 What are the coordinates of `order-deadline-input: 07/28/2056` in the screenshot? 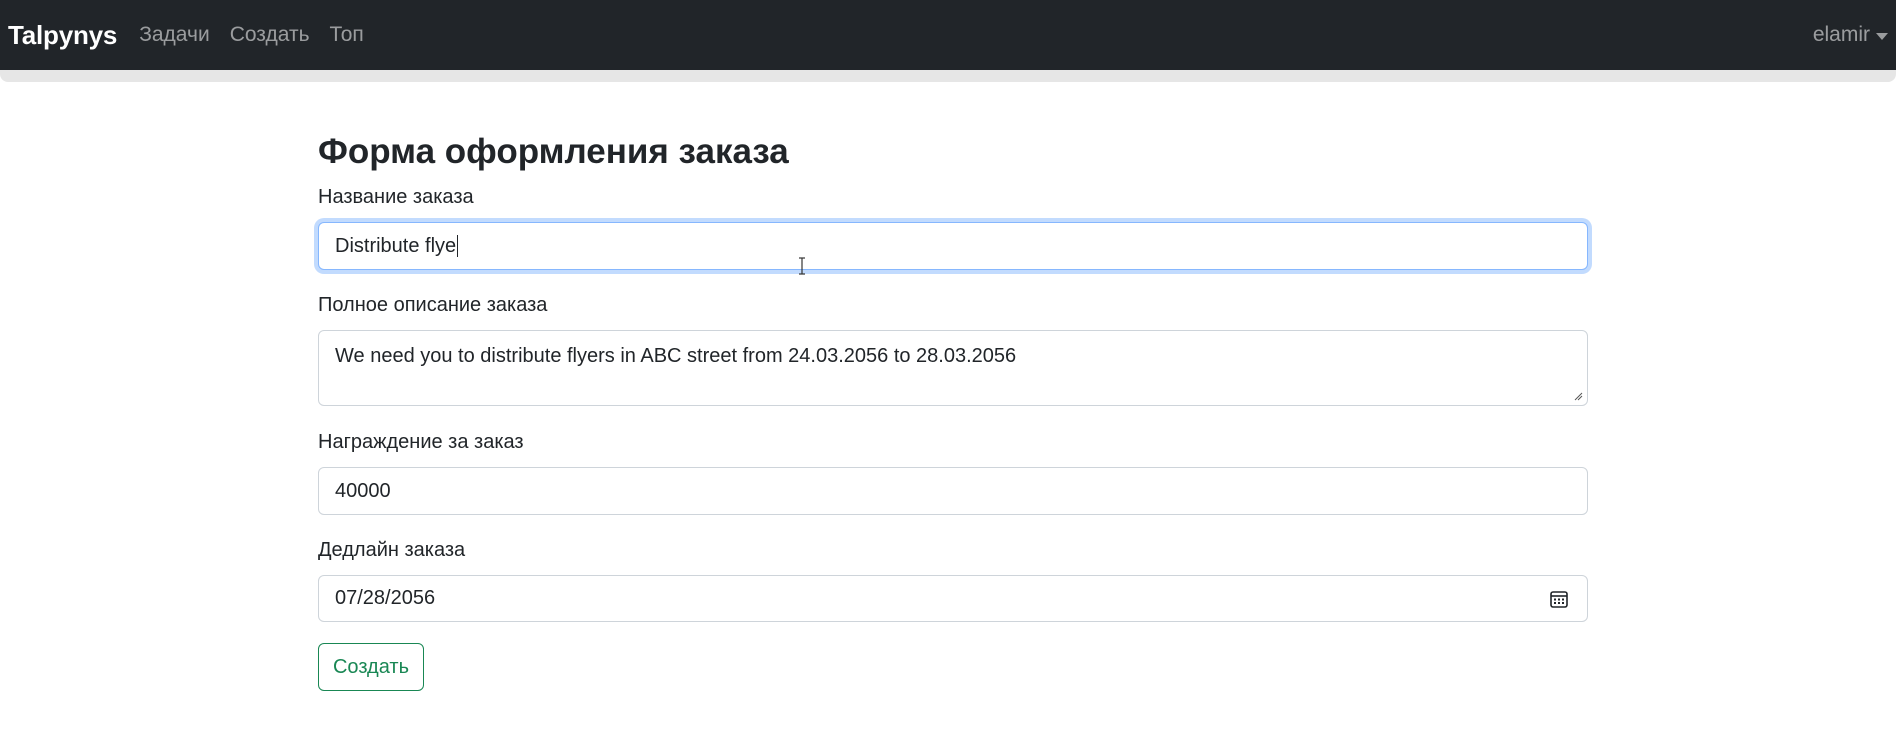 It's located at (953, 598).